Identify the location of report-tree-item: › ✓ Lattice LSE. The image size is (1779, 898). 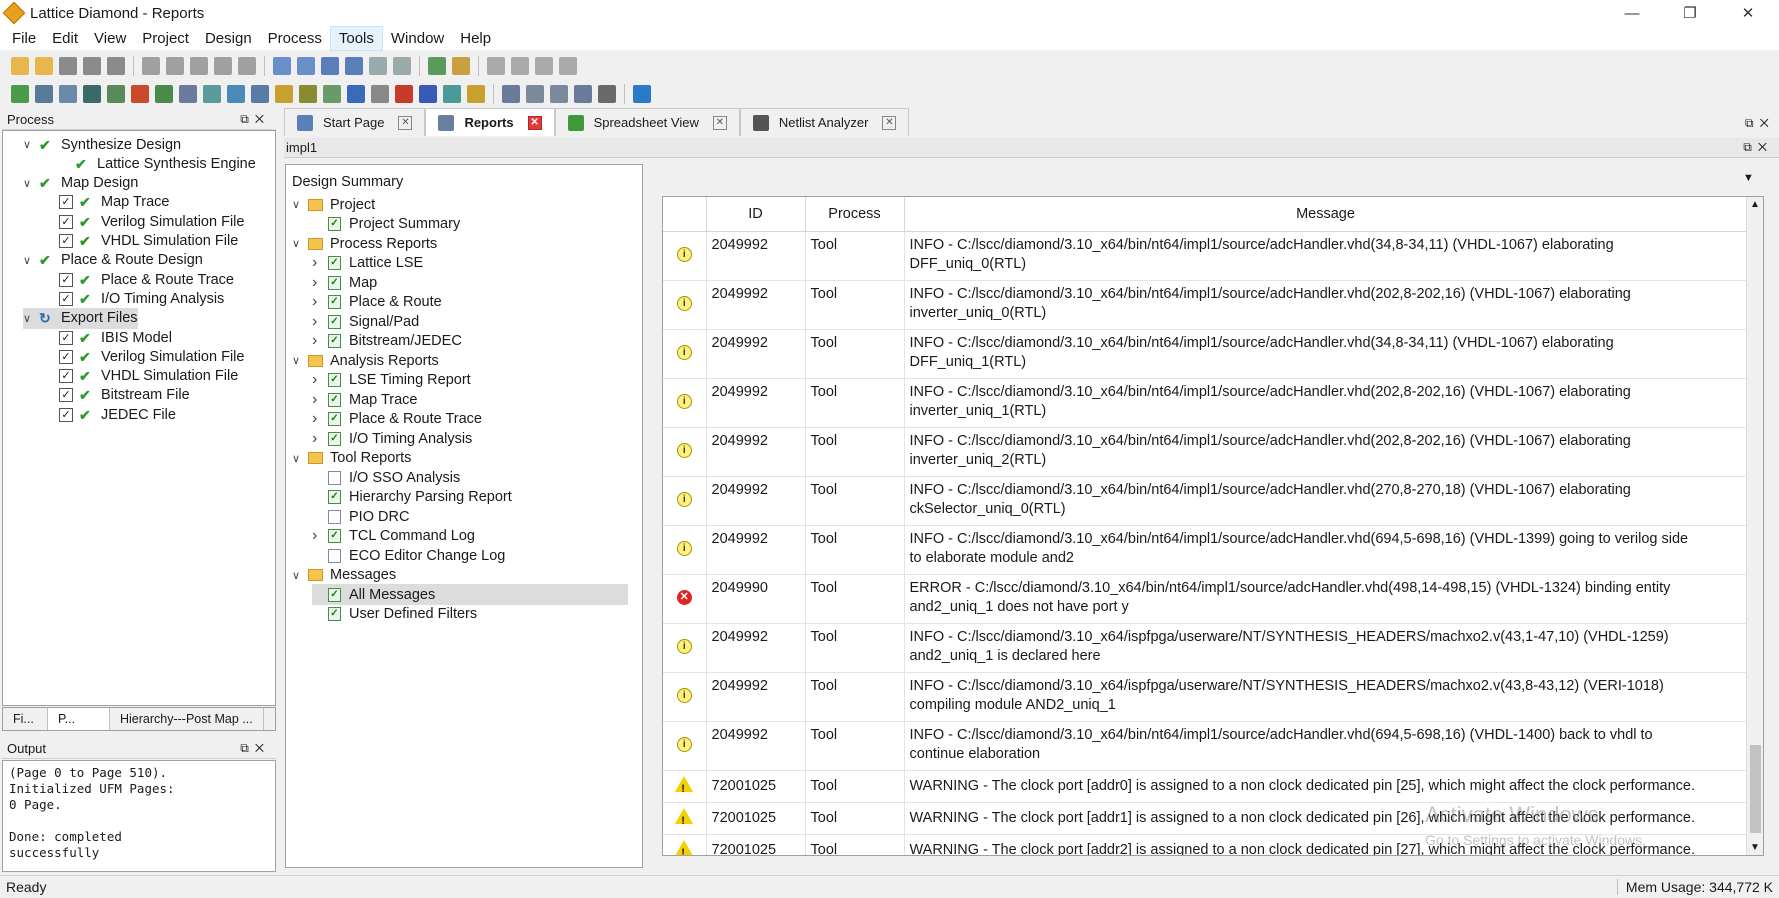
(367, 263).